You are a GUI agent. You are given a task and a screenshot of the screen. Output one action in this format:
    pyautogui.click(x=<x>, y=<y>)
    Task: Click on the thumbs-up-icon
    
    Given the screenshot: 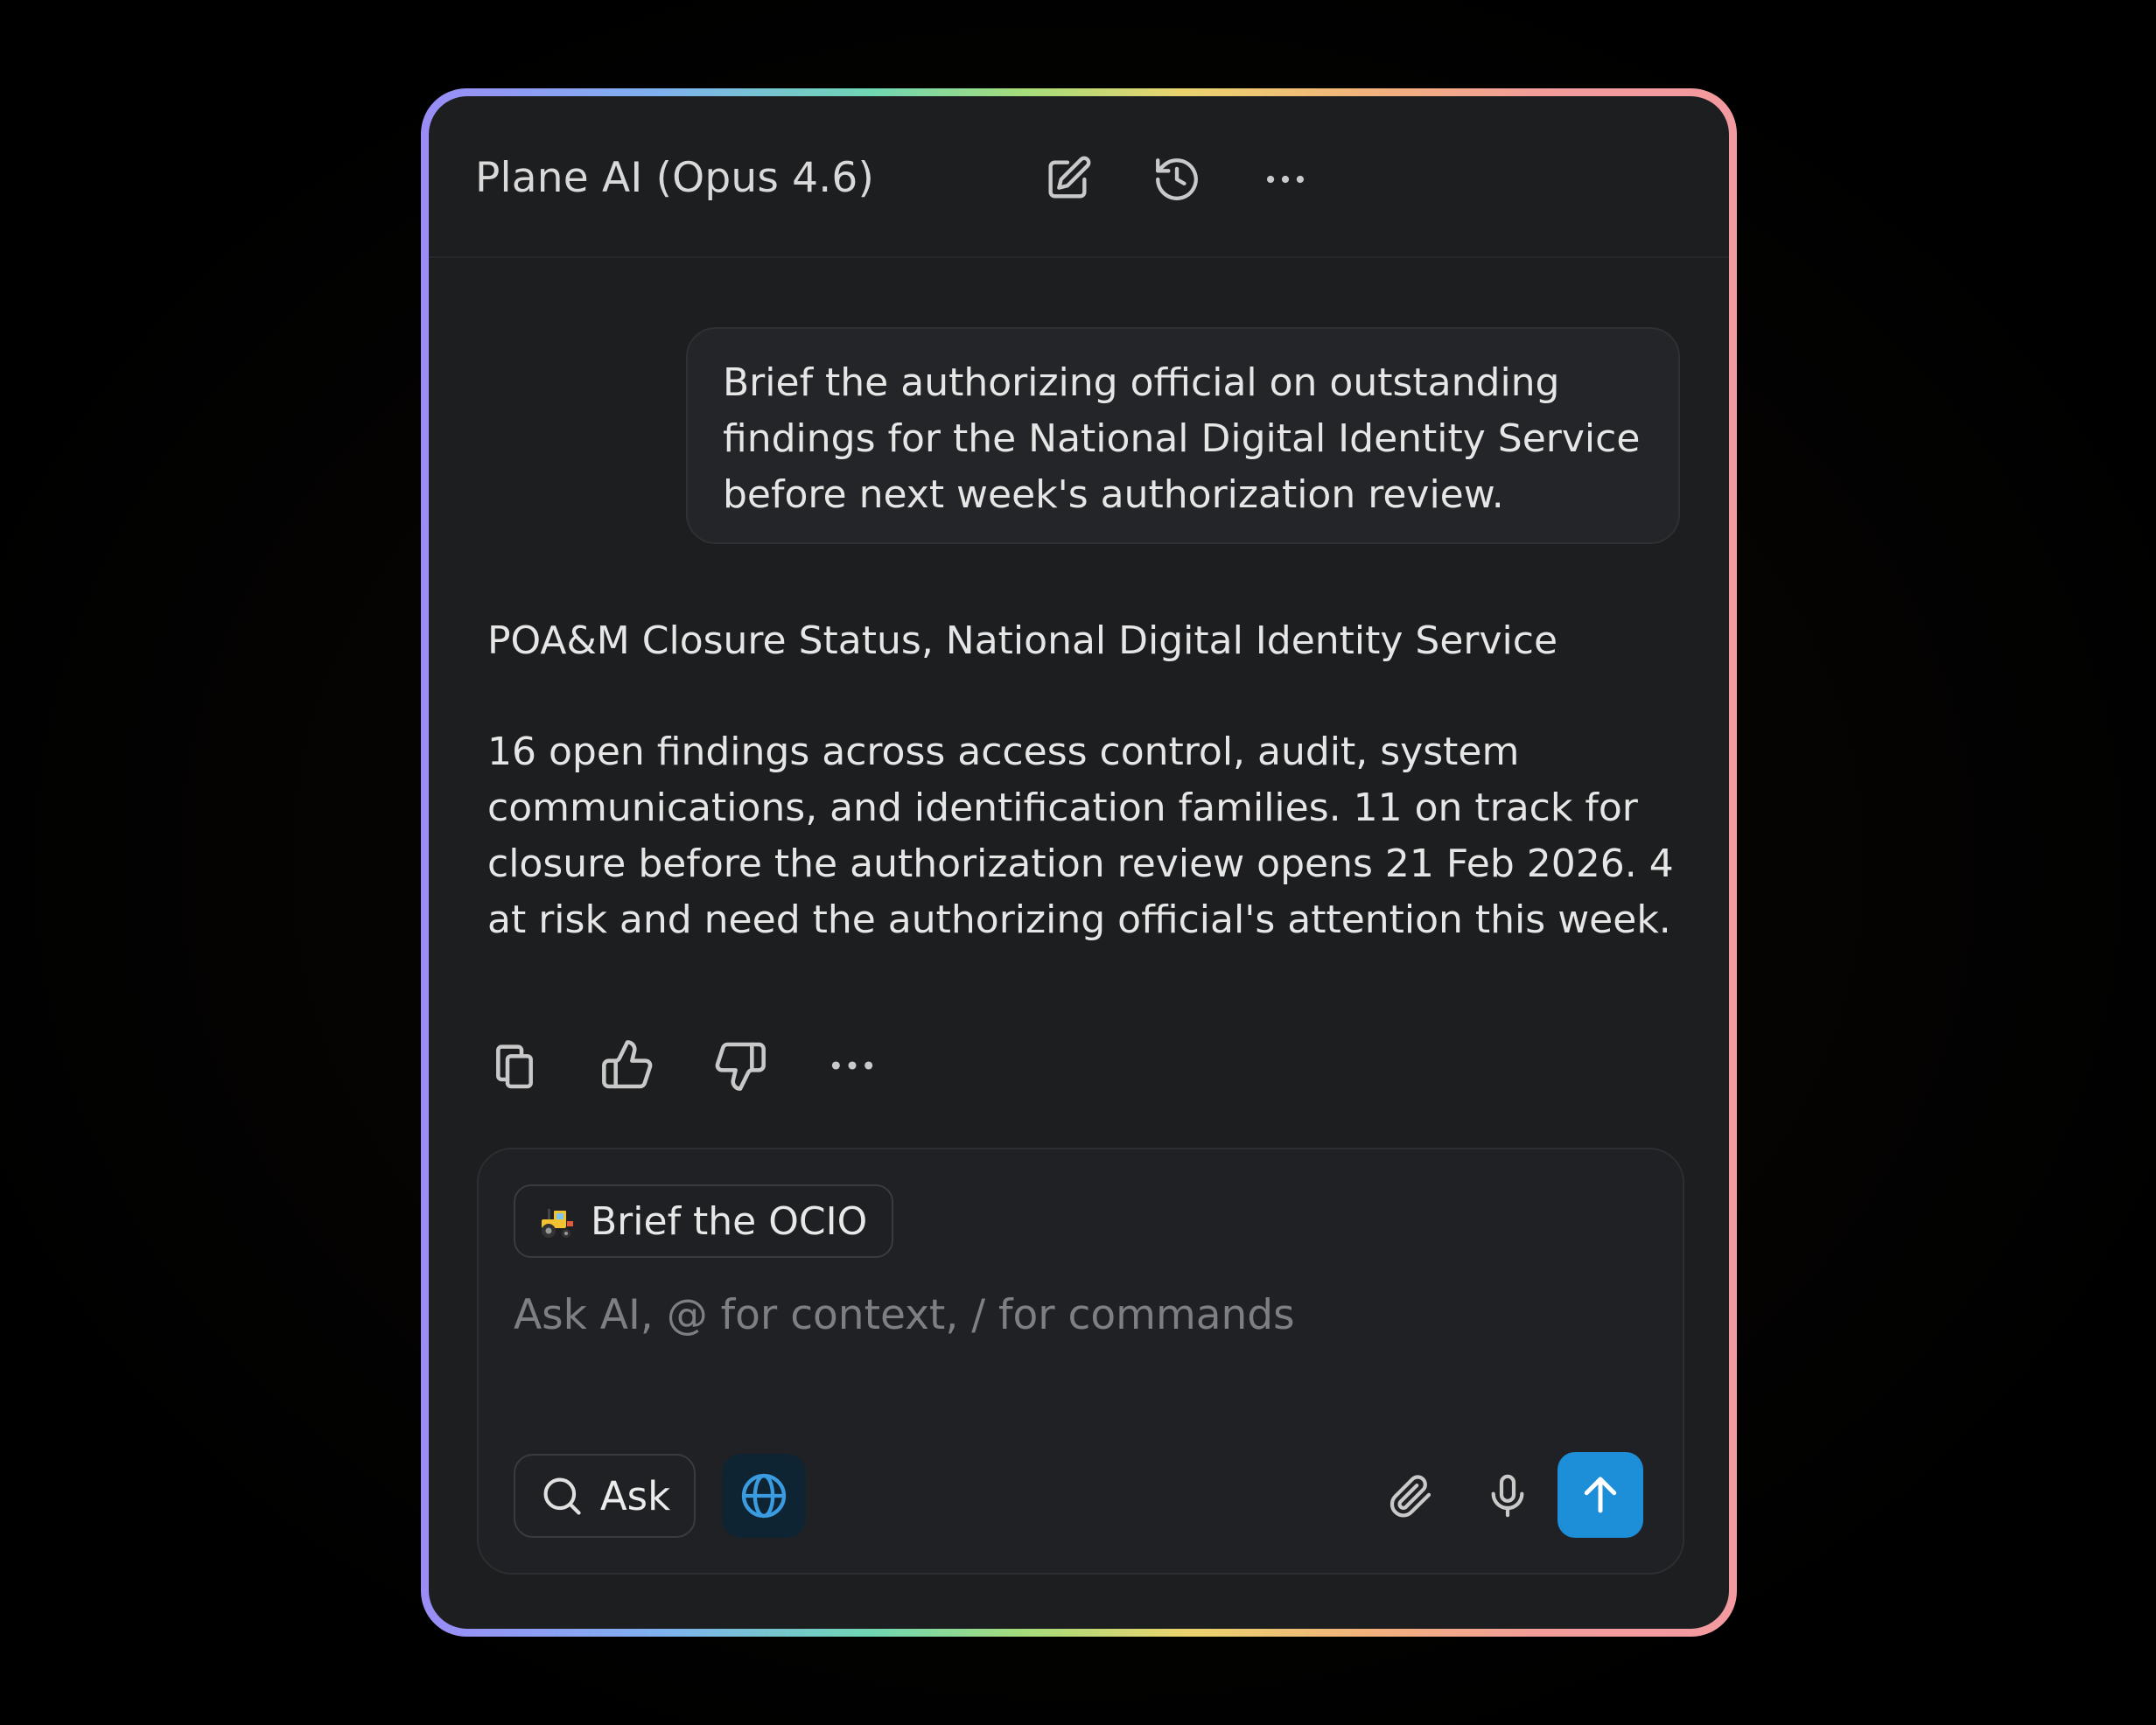 What is the action you would take?
    pyautogui.click(x=627, y=1064)
    